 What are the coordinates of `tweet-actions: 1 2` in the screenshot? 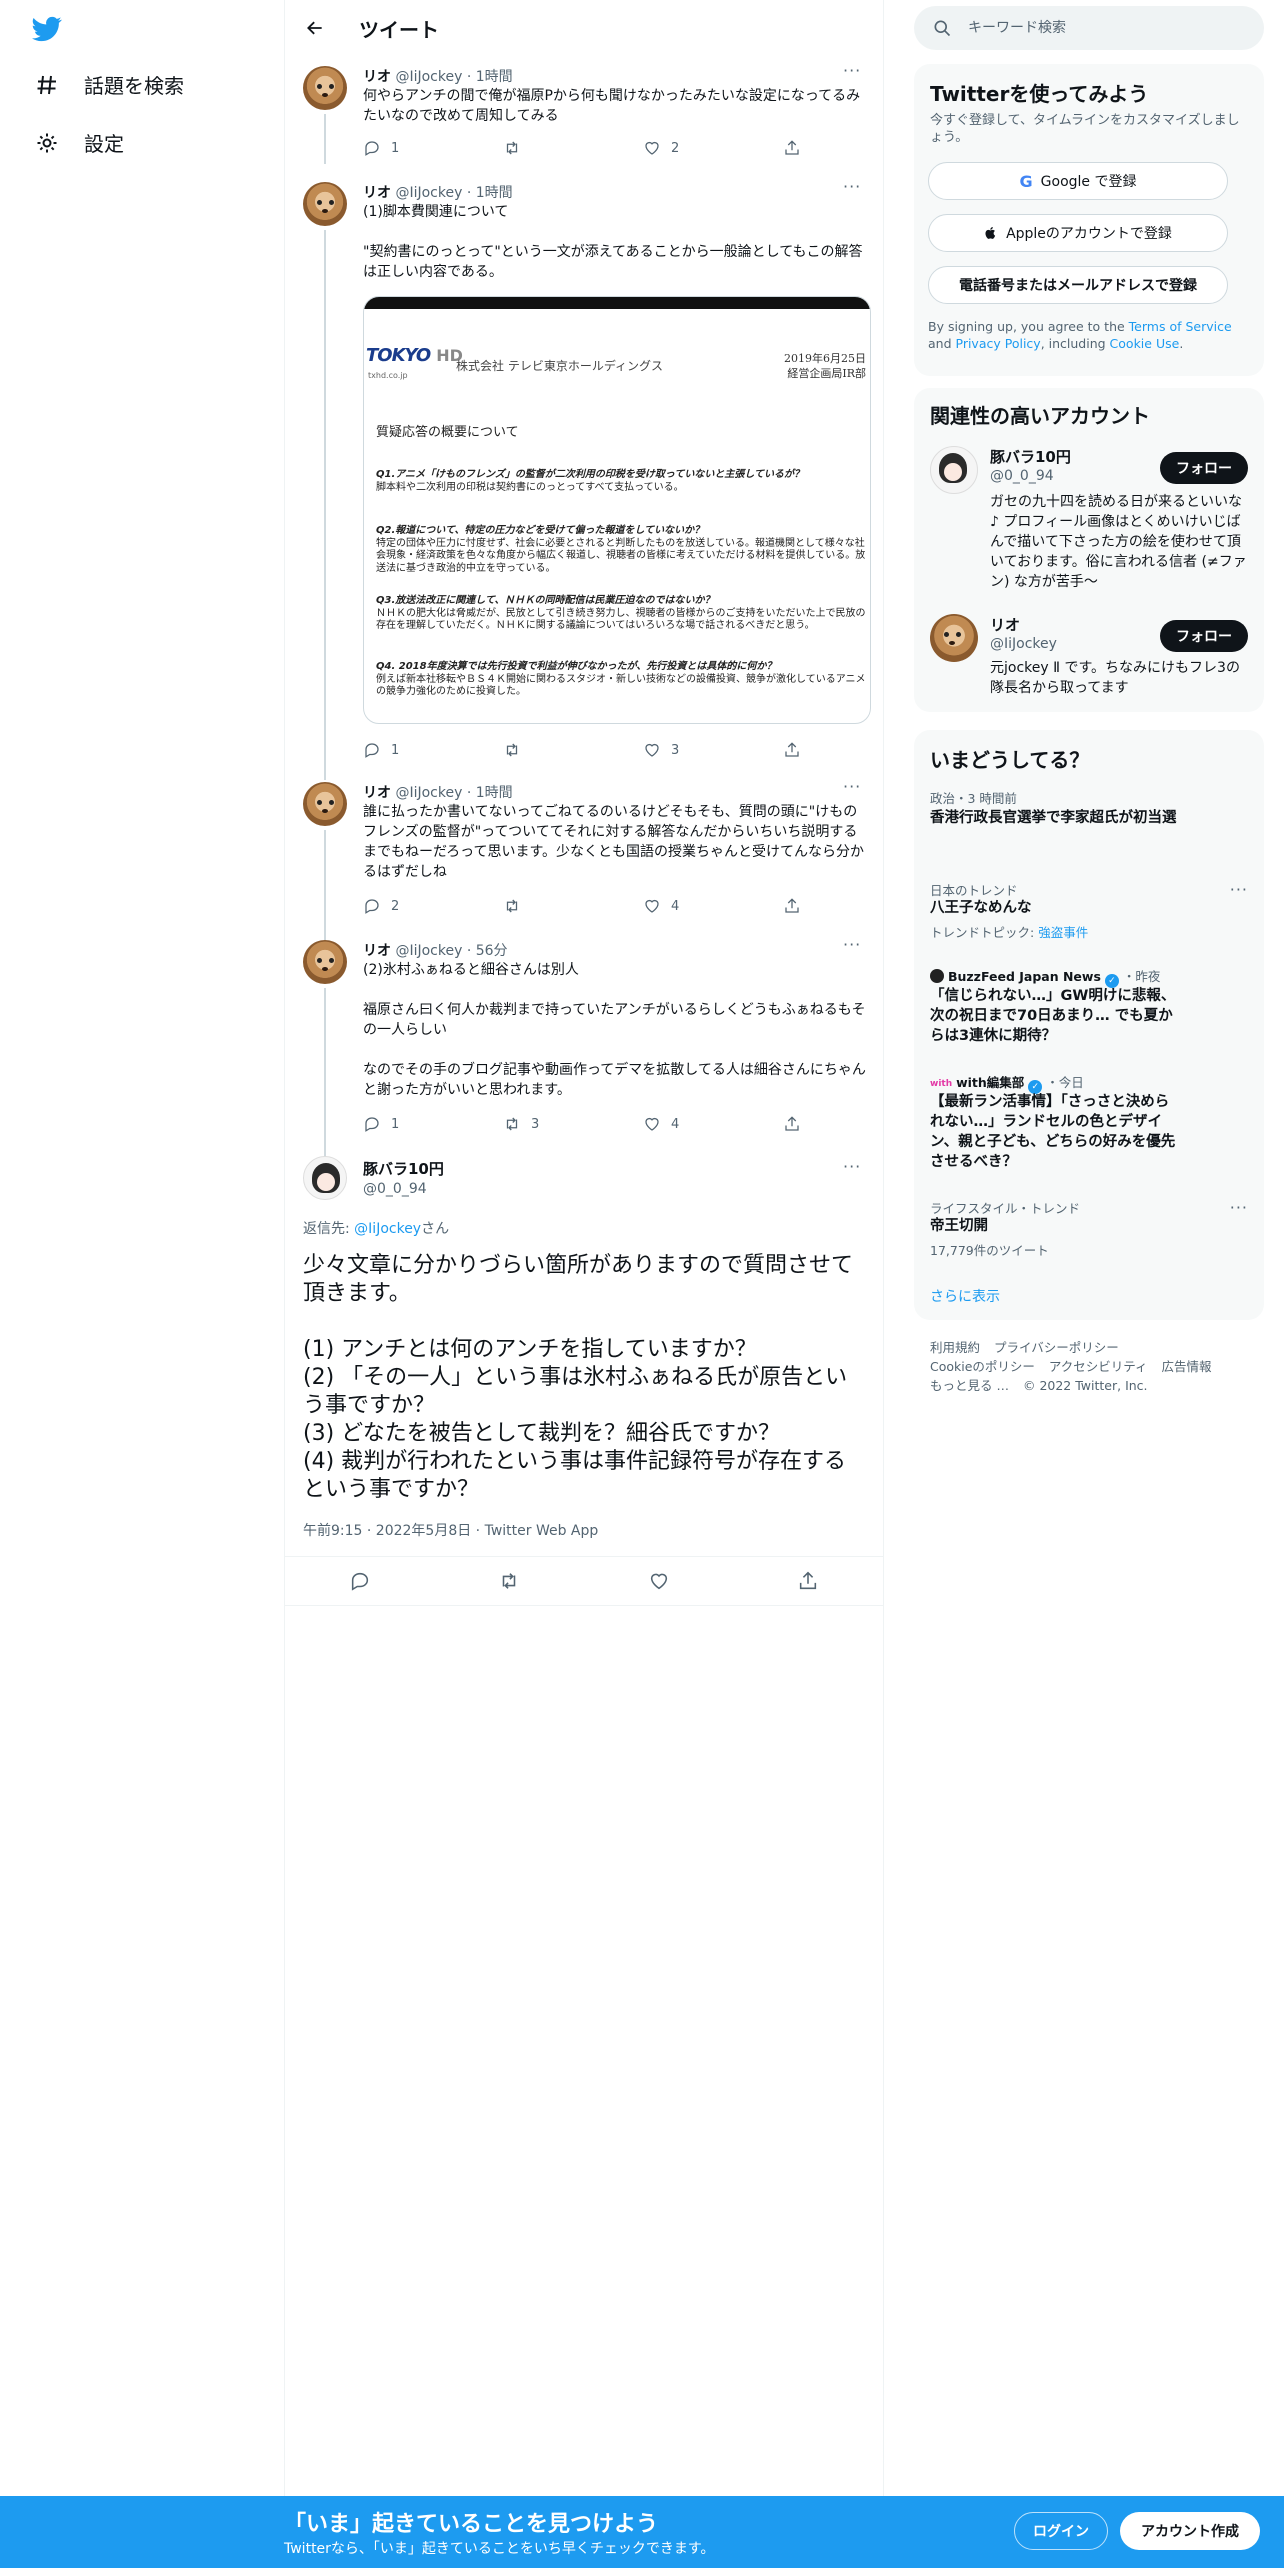 It's located at (583, 148).